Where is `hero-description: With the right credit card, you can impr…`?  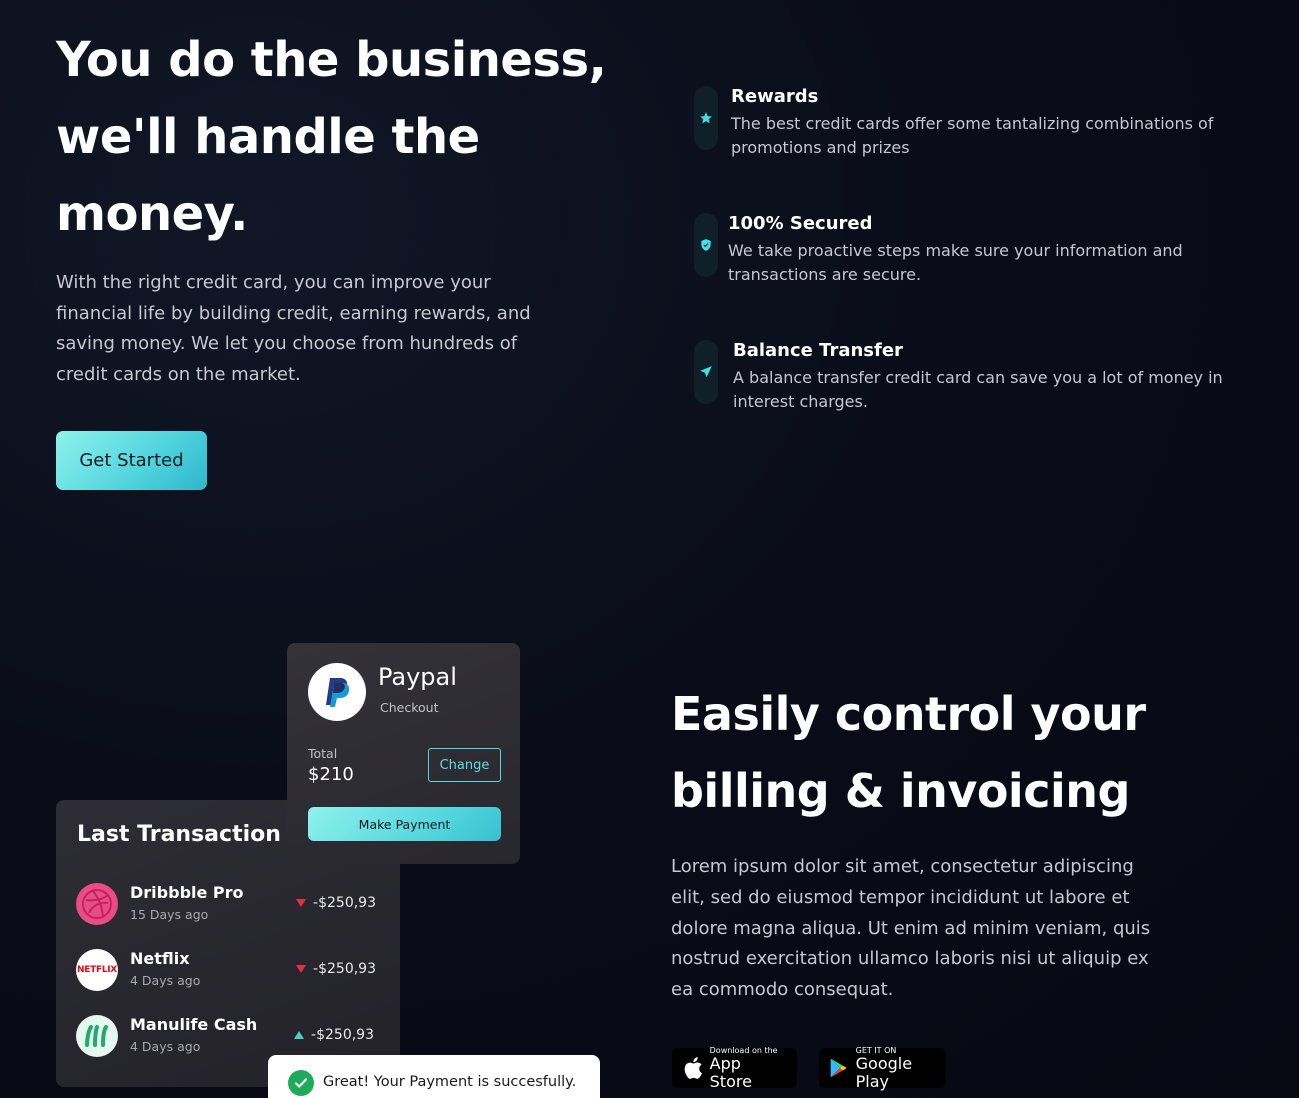 hero-description: With the right credit card, you can impr… is located at coordinates (293, 328).